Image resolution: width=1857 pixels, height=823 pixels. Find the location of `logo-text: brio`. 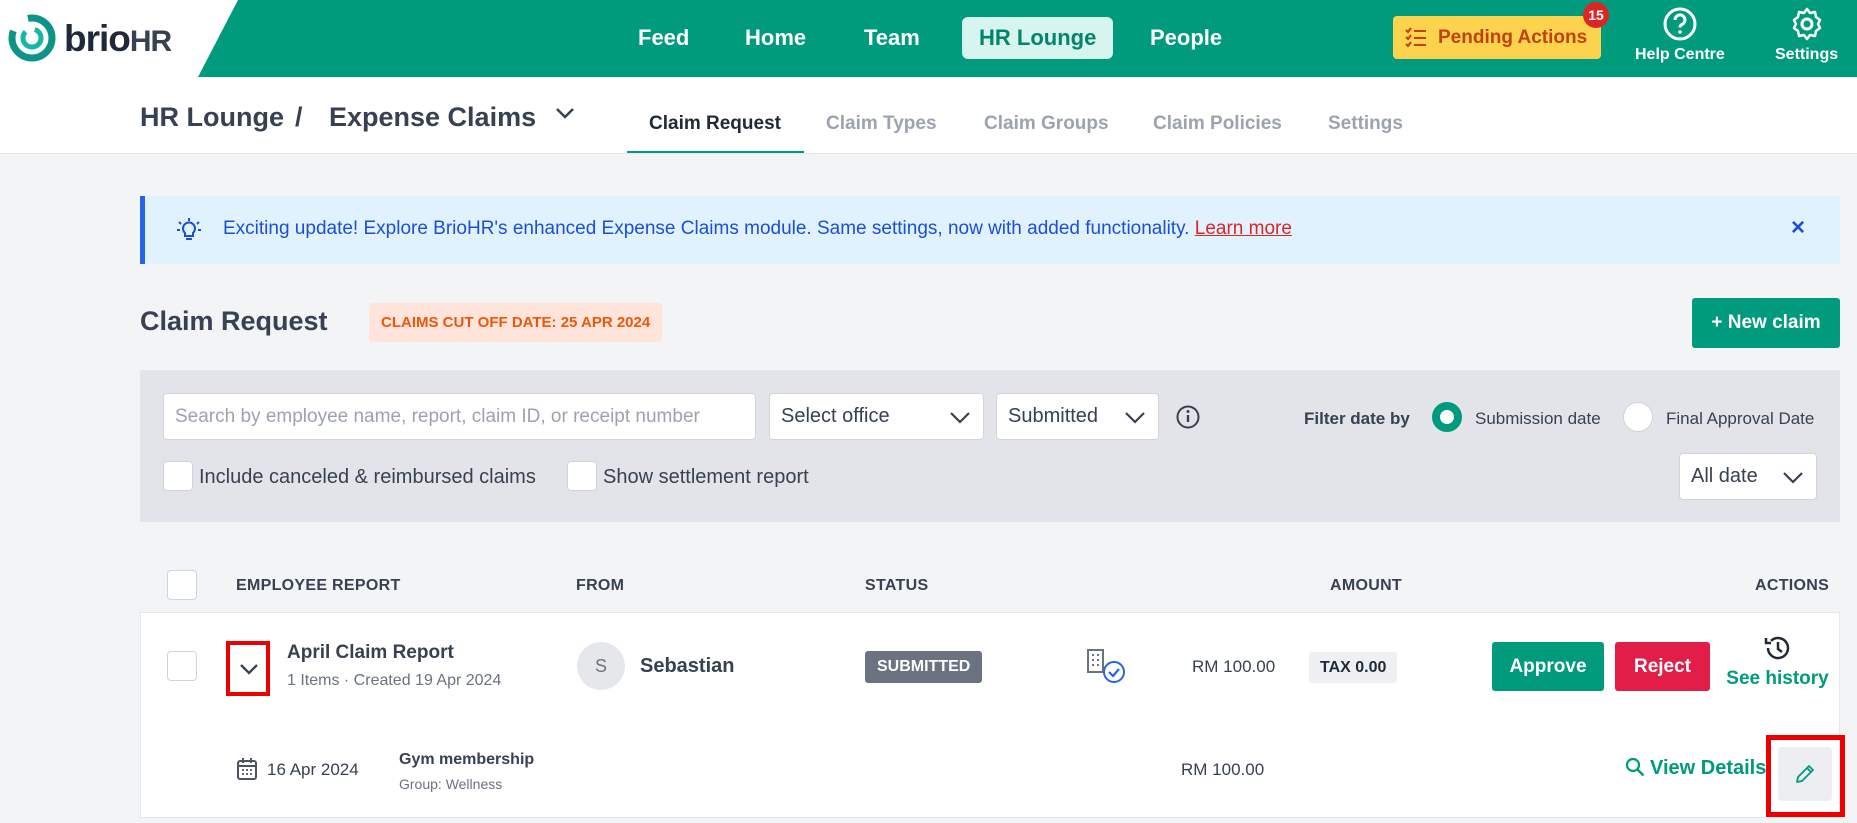

logo-text: brio is located at coordinates (97, 38).